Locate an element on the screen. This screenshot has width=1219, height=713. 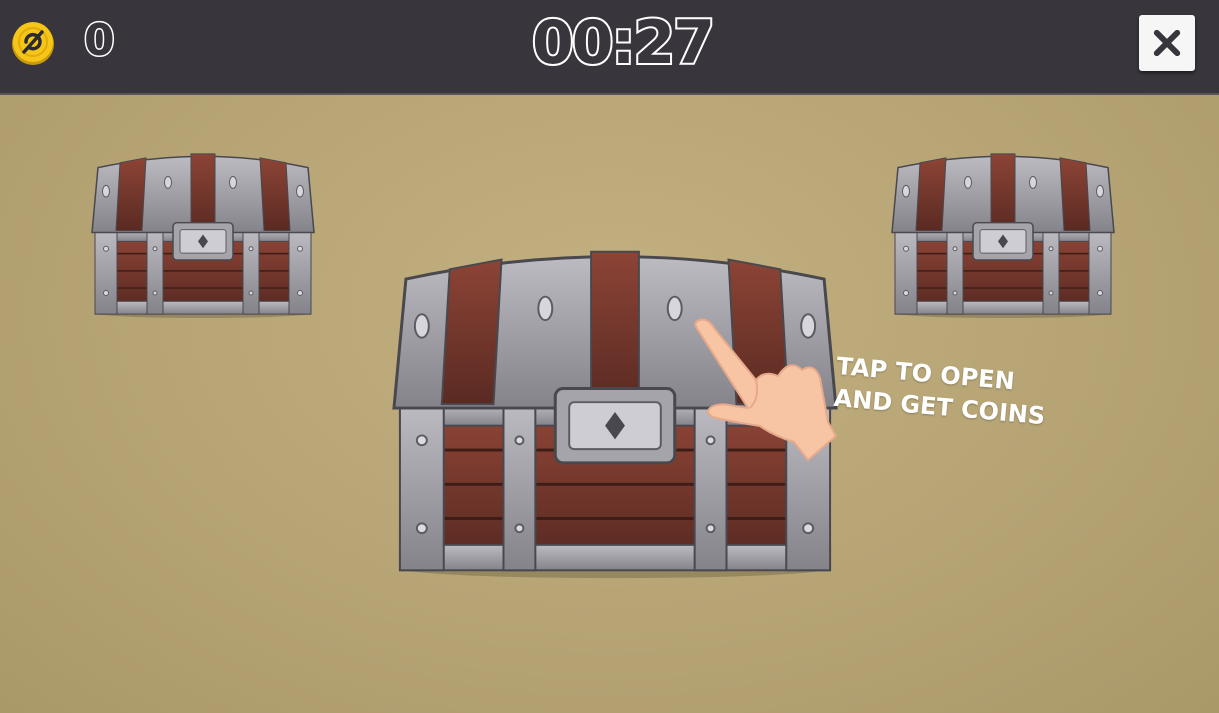
hud-bar: 0 00:27 is located at coordinates (609, 47).